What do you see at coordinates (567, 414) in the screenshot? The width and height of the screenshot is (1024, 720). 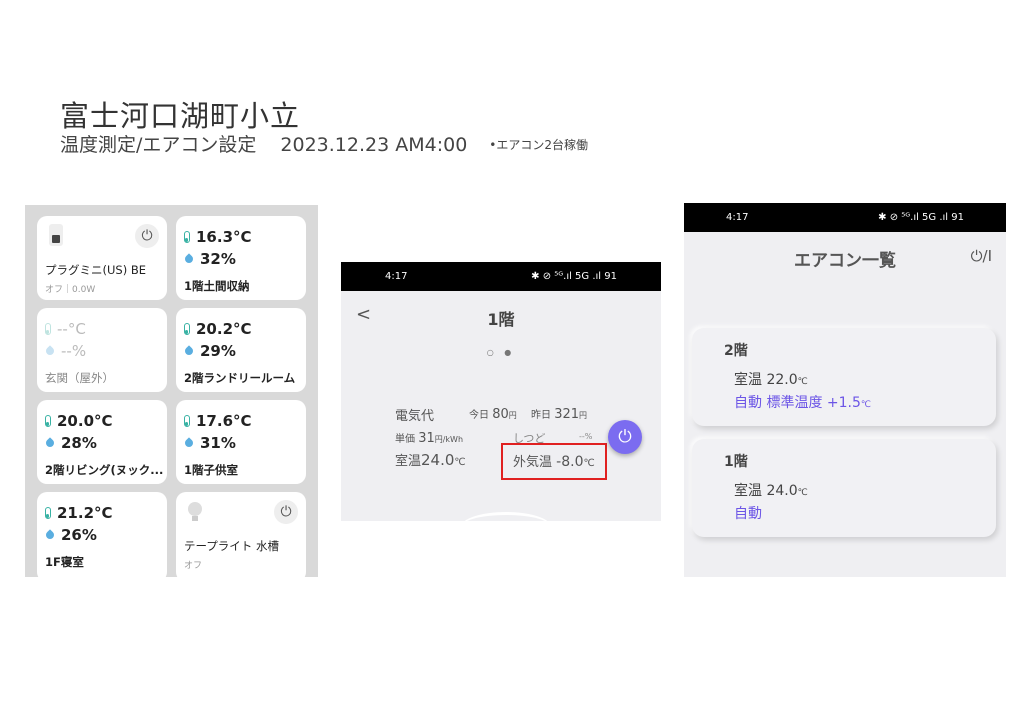 I see `yesterday-value: 321` at bounding box center [567, 414].